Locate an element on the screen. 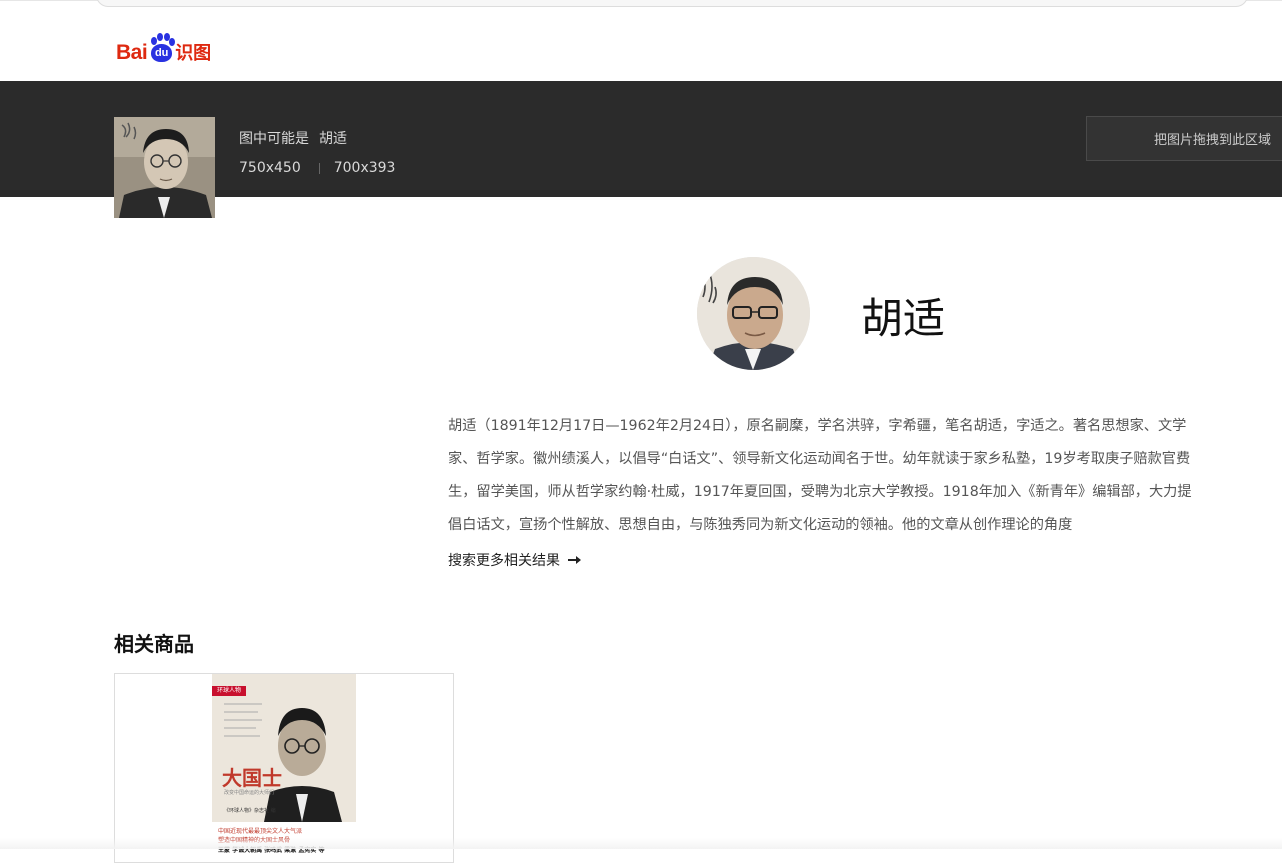  portrait-thumbnail-image is located at coordinates (164, 167).